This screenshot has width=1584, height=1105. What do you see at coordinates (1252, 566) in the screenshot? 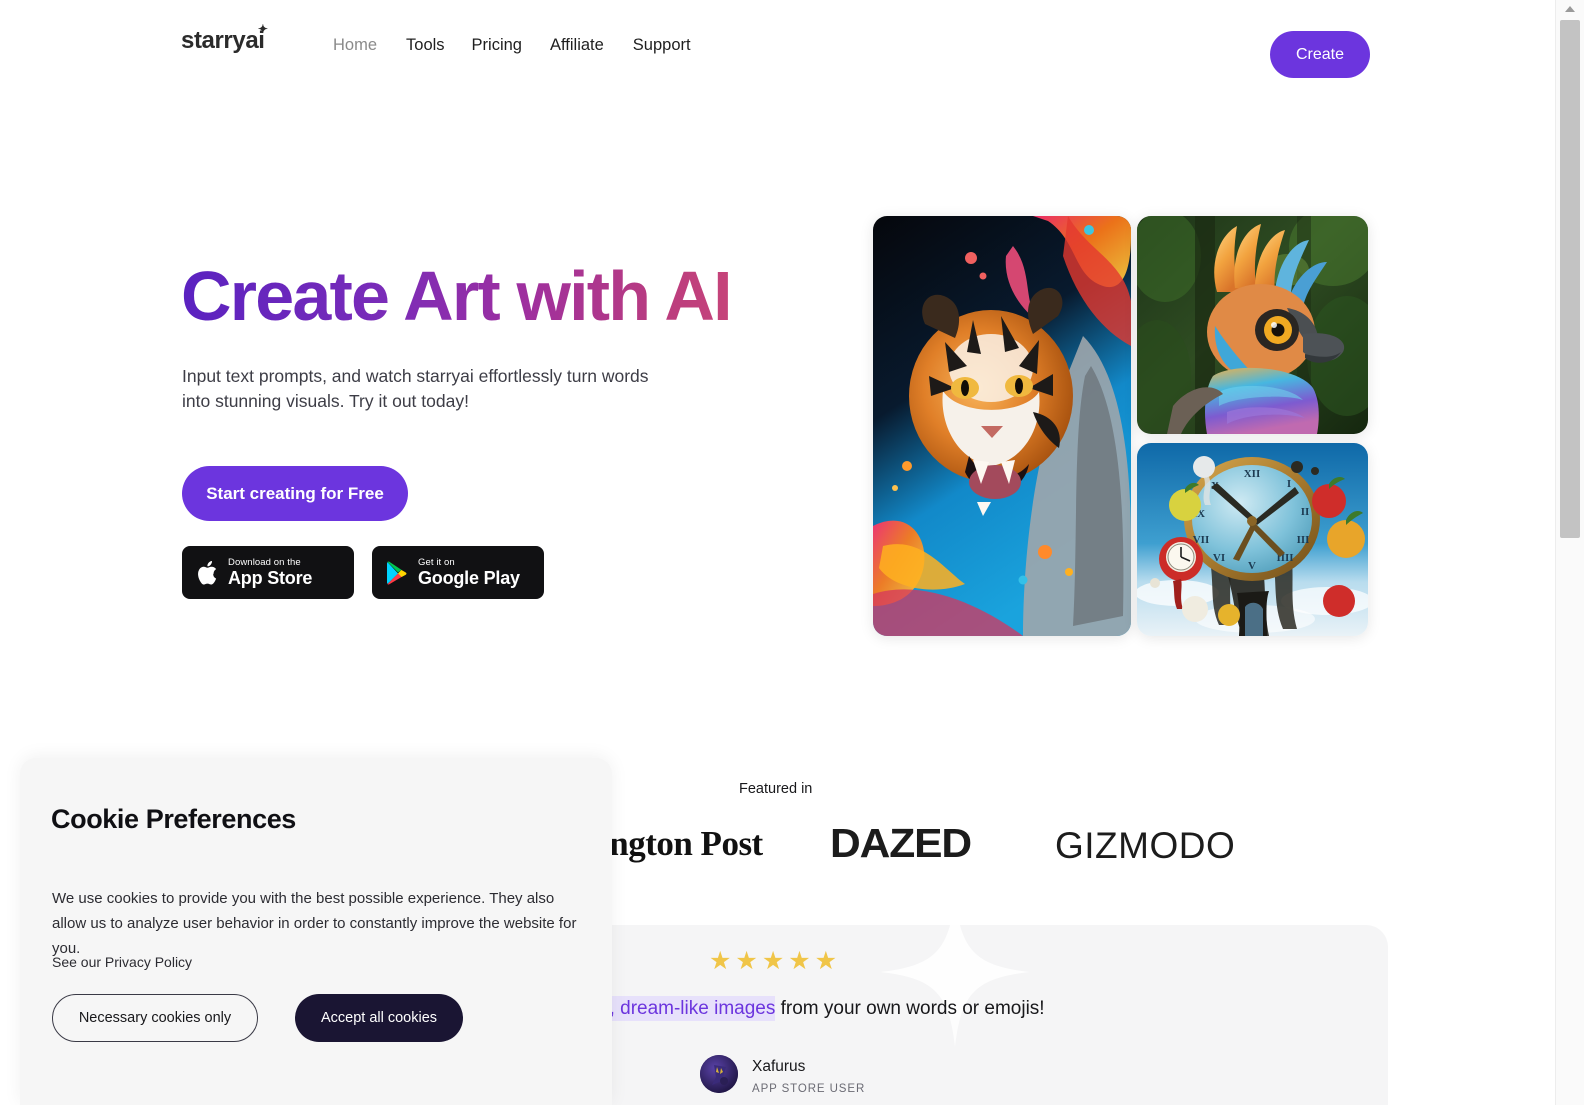
I see `svg-text: V` at bounding box center [1252, 566].